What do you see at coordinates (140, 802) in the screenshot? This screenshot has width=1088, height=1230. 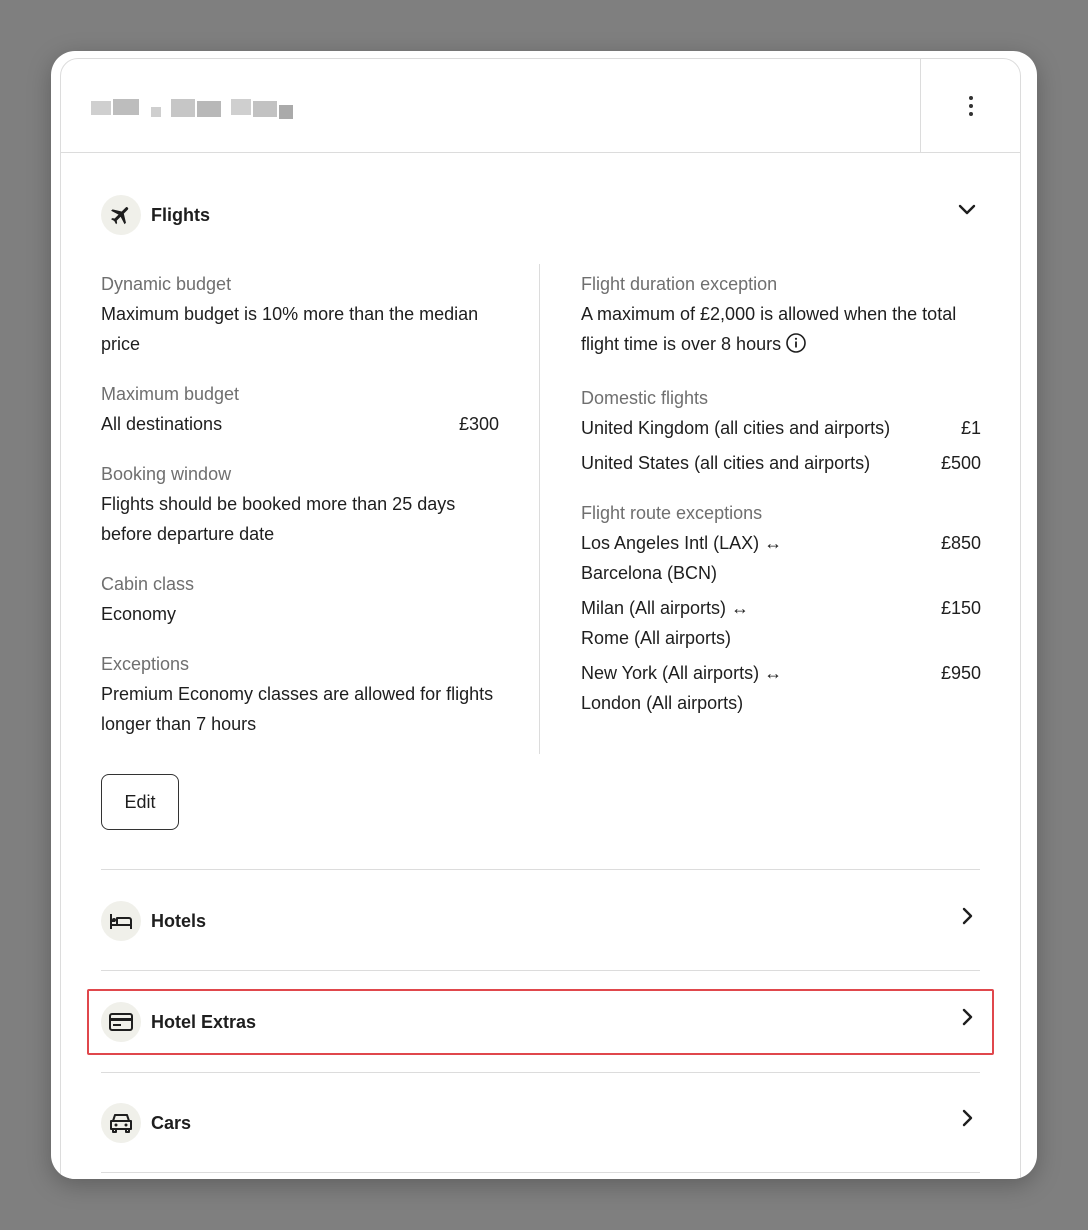 I see `edit-button: Edit` at bounding box center [140, 802].